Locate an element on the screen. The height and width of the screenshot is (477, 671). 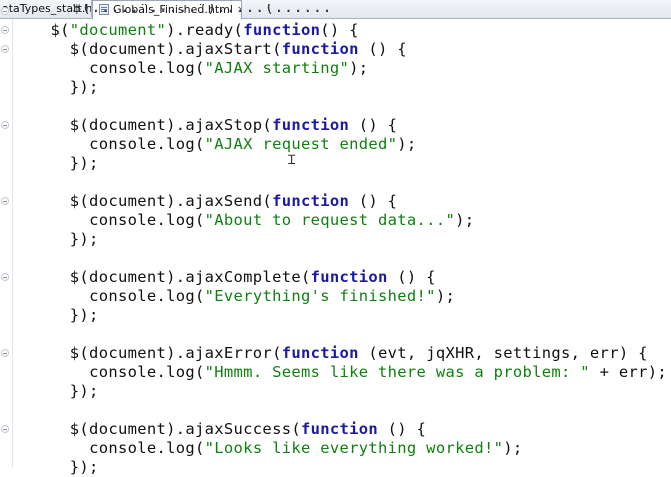
string-literal: "Everything's finished!" is located at coordinates (320, 296).